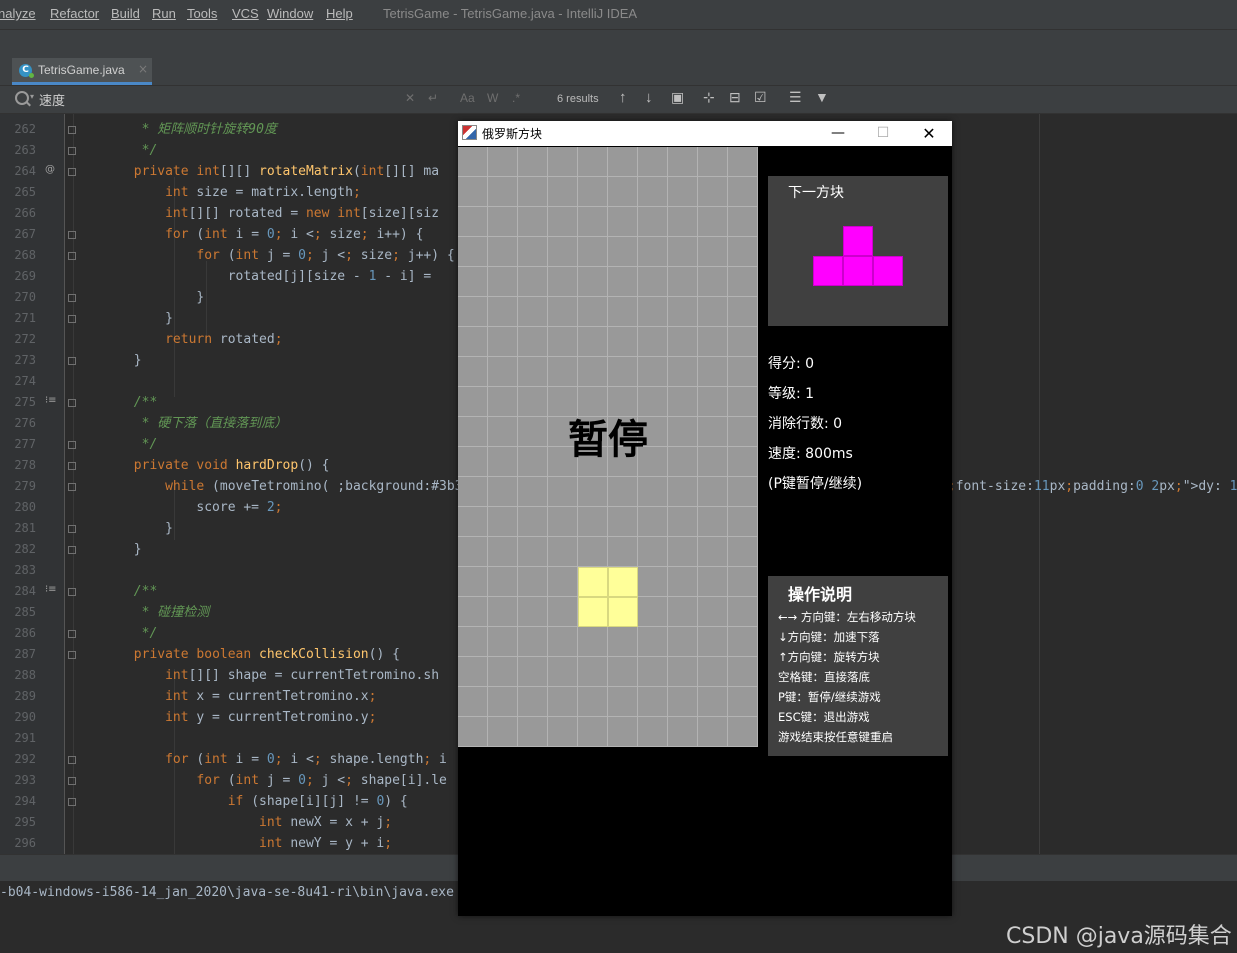 The height and width of the screenshot is (953, 1237). I want to click on add-selection-icon: ⊹, so click(709, 97).